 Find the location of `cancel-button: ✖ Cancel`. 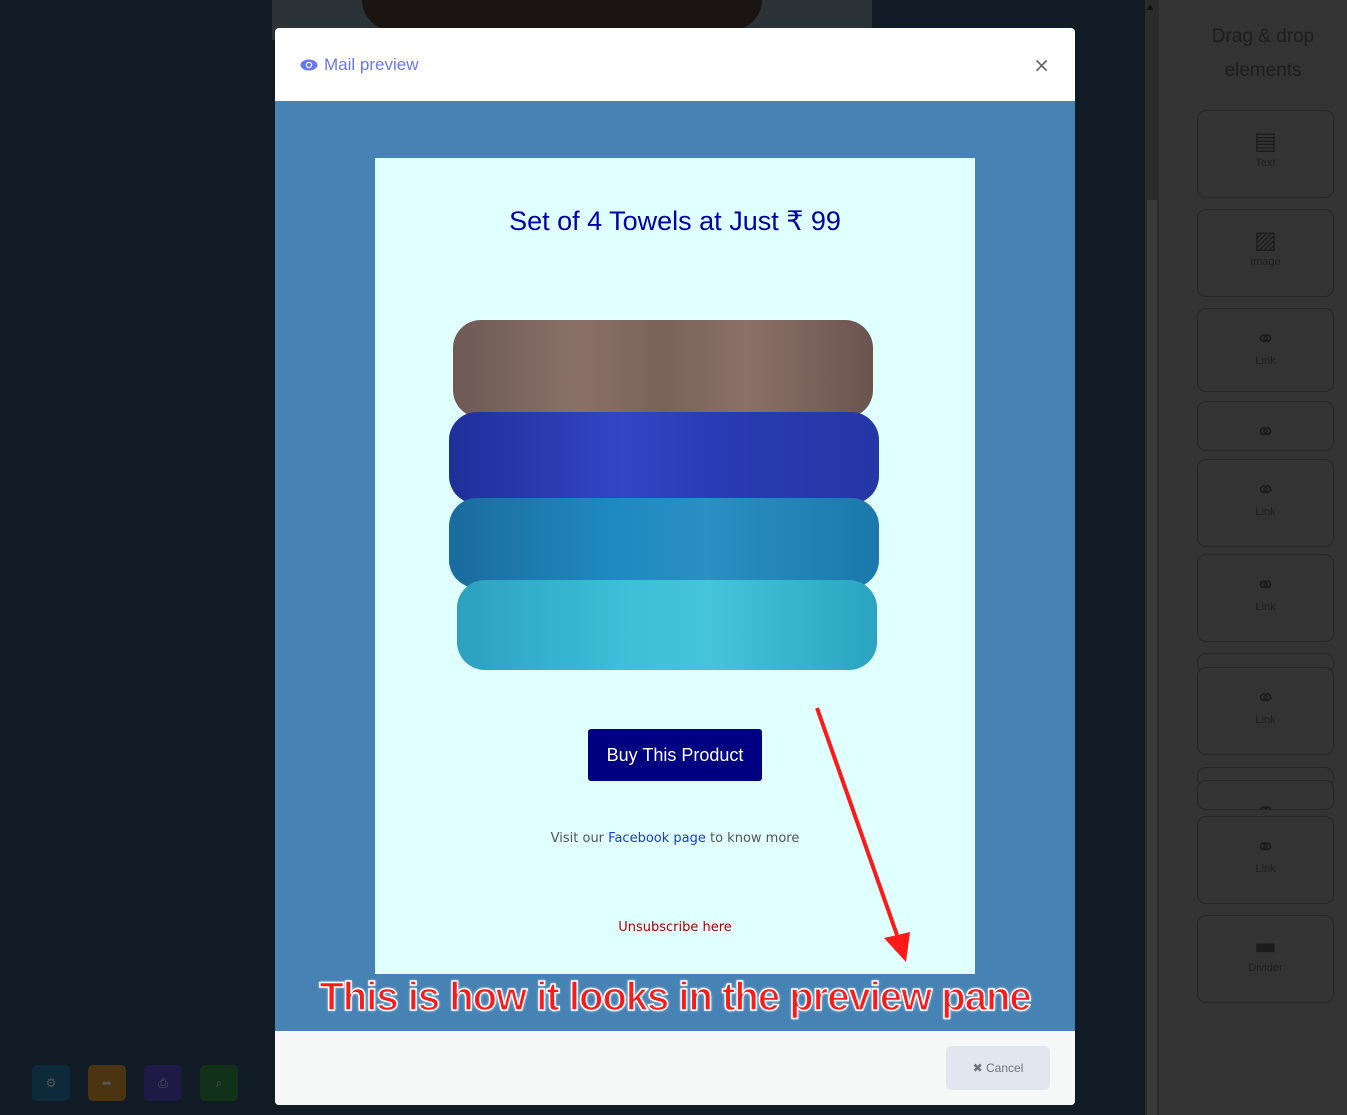

cancel-button: ✖ Cancel is located at coordinates (998, 1068).